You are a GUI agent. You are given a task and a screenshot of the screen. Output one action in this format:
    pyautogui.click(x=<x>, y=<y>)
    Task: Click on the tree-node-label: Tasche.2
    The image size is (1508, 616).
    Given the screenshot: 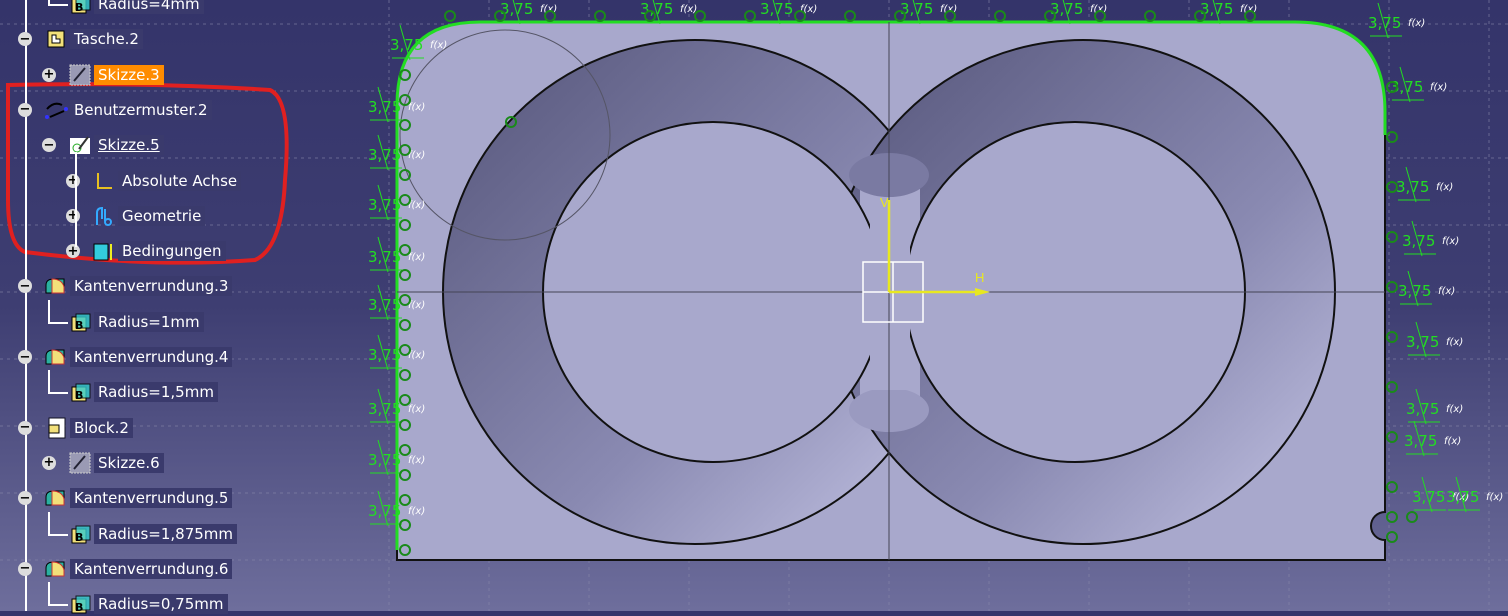 What is the action you would take?
    pyautogui.click(x=106, y=39)
    